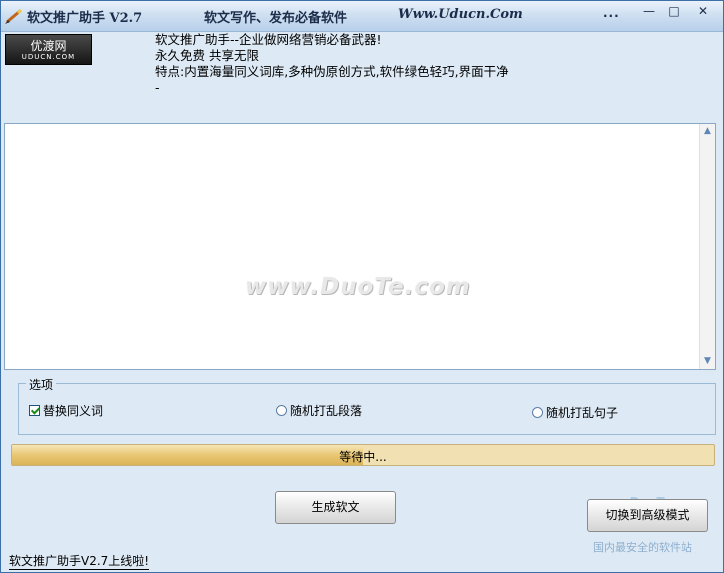 The height and width of the screenshot is (573, 724). I want to click on logo-text: 优渡网, so click(48, 46).